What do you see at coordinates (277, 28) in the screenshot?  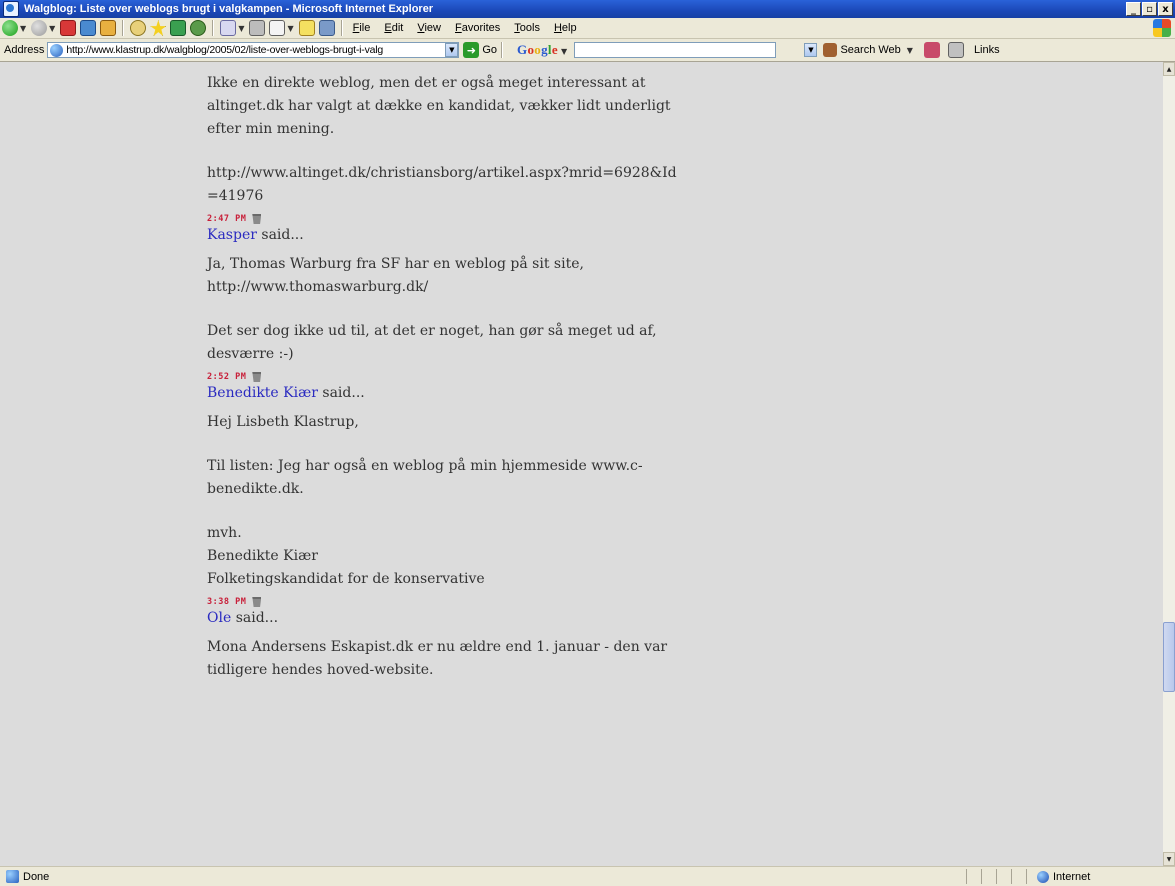 I see `edit-icon` at bounding box center [277, 28].